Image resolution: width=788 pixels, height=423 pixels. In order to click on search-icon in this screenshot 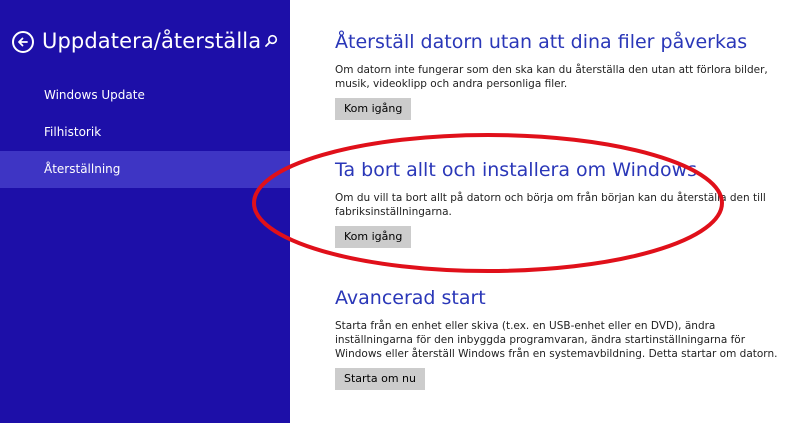, I will do `click(271, 41)`.